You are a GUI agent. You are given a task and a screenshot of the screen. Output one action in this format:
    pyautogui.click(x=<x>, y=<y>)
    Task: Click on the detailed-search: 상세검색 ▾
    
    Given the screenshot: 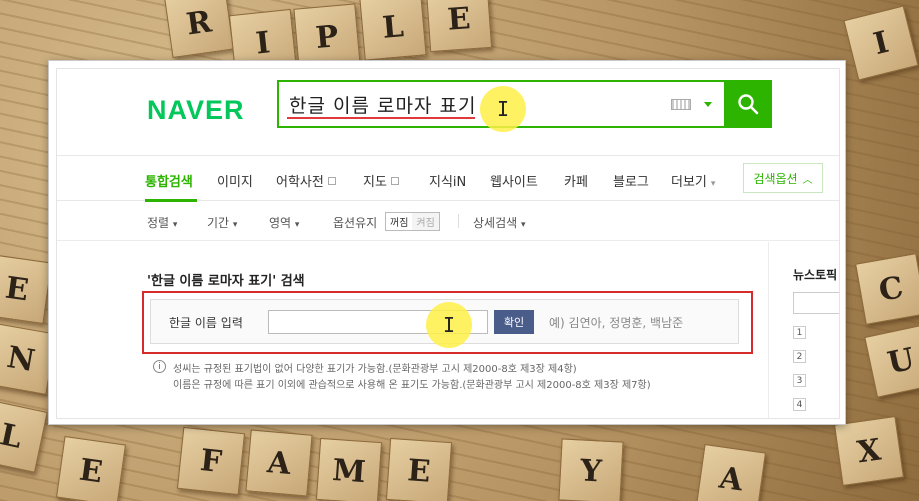 What is the action you would take?
    pyautogui.click(x=499, y=222)
    